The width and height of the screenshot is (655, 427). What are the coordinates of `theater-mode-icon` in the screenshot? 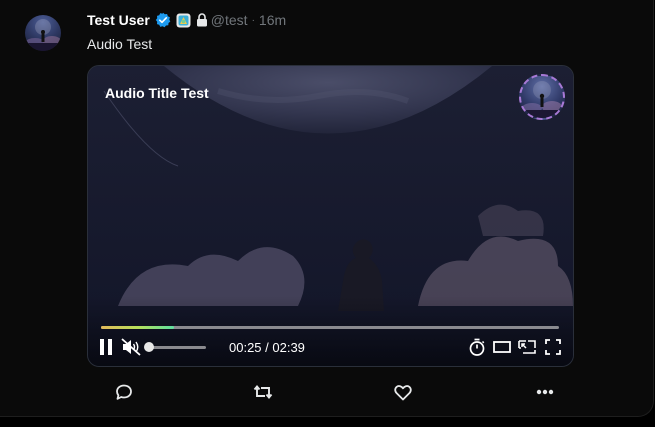 It's located at (502, 347).